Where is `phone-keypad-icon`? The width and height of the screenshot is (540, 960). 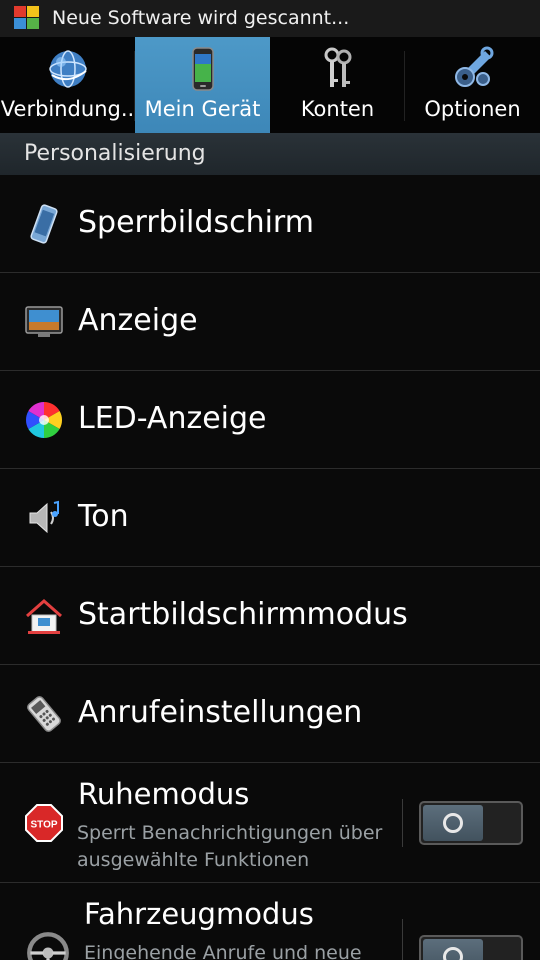 phone-keypad-icon is located at coordinates (44, 714).